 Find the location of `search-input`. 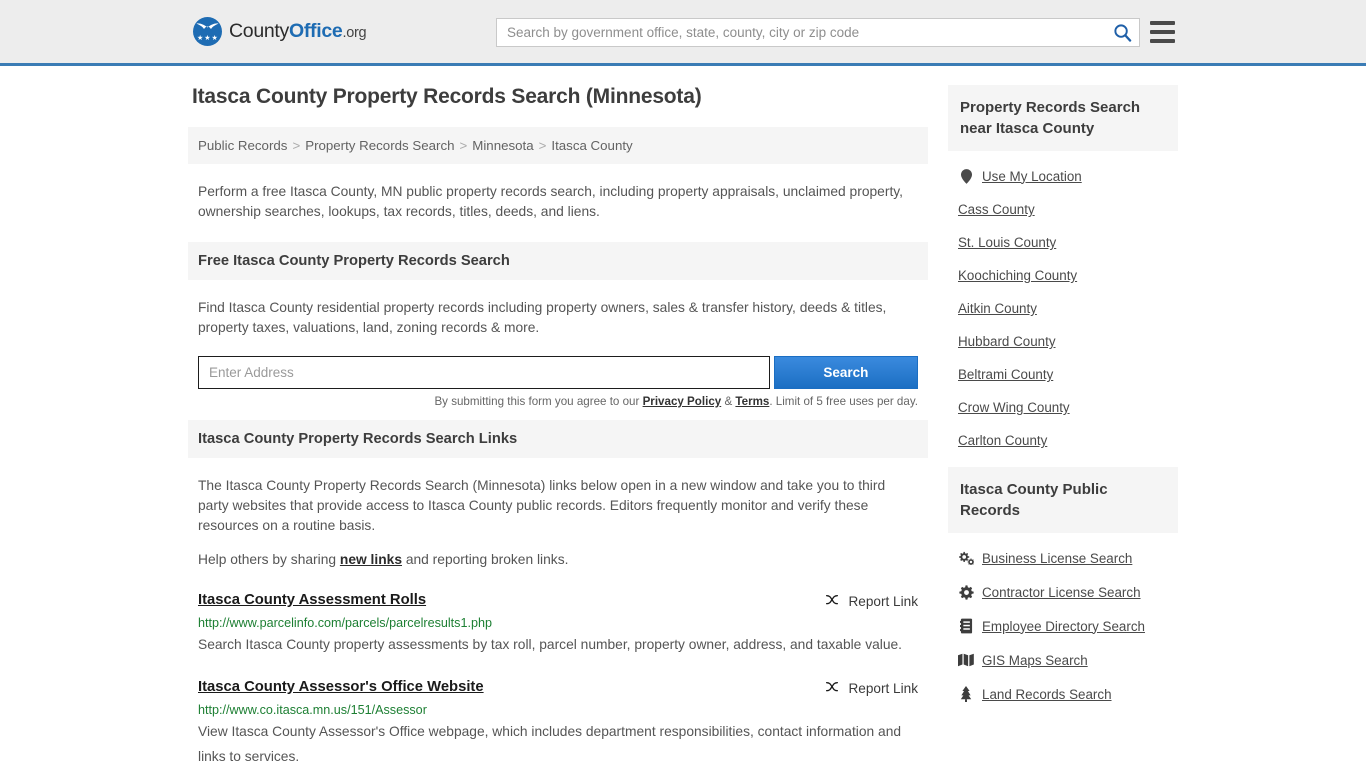

search-input is located at coordinates (801, 32).